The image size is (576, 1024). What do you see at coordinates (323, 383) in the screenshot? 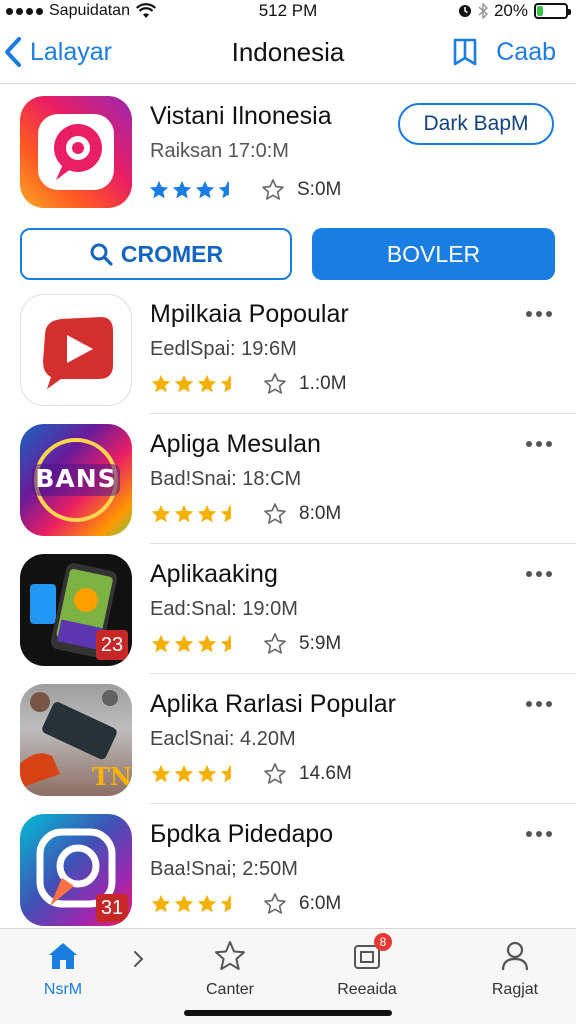
I see `rating-count: 1.:0M` at bounding box center [323, 383].